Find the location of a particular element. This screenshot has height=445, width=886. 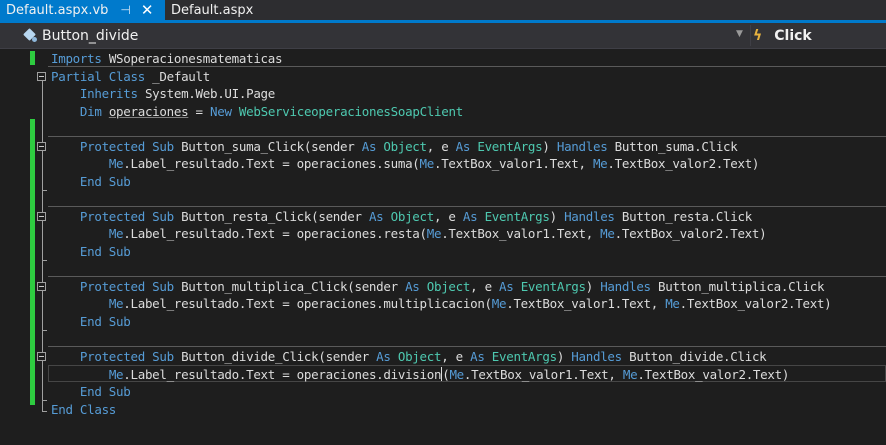

tab-label: Default.aspx is located at coordinates (212, 10).